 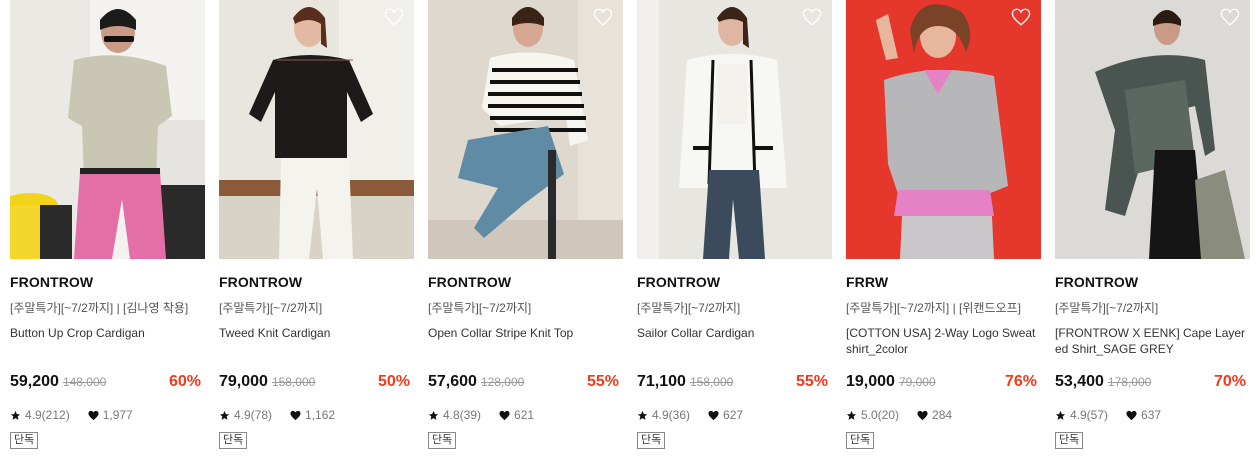 I want to click on original-price: 178,000, so click(x=1129, y=382).